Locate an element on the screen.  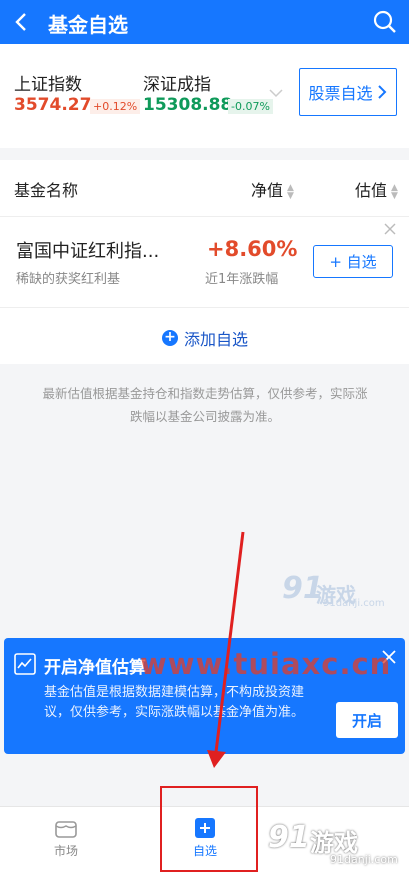
col-fund-name: 基金名称 is located at coordinates (46, 190).